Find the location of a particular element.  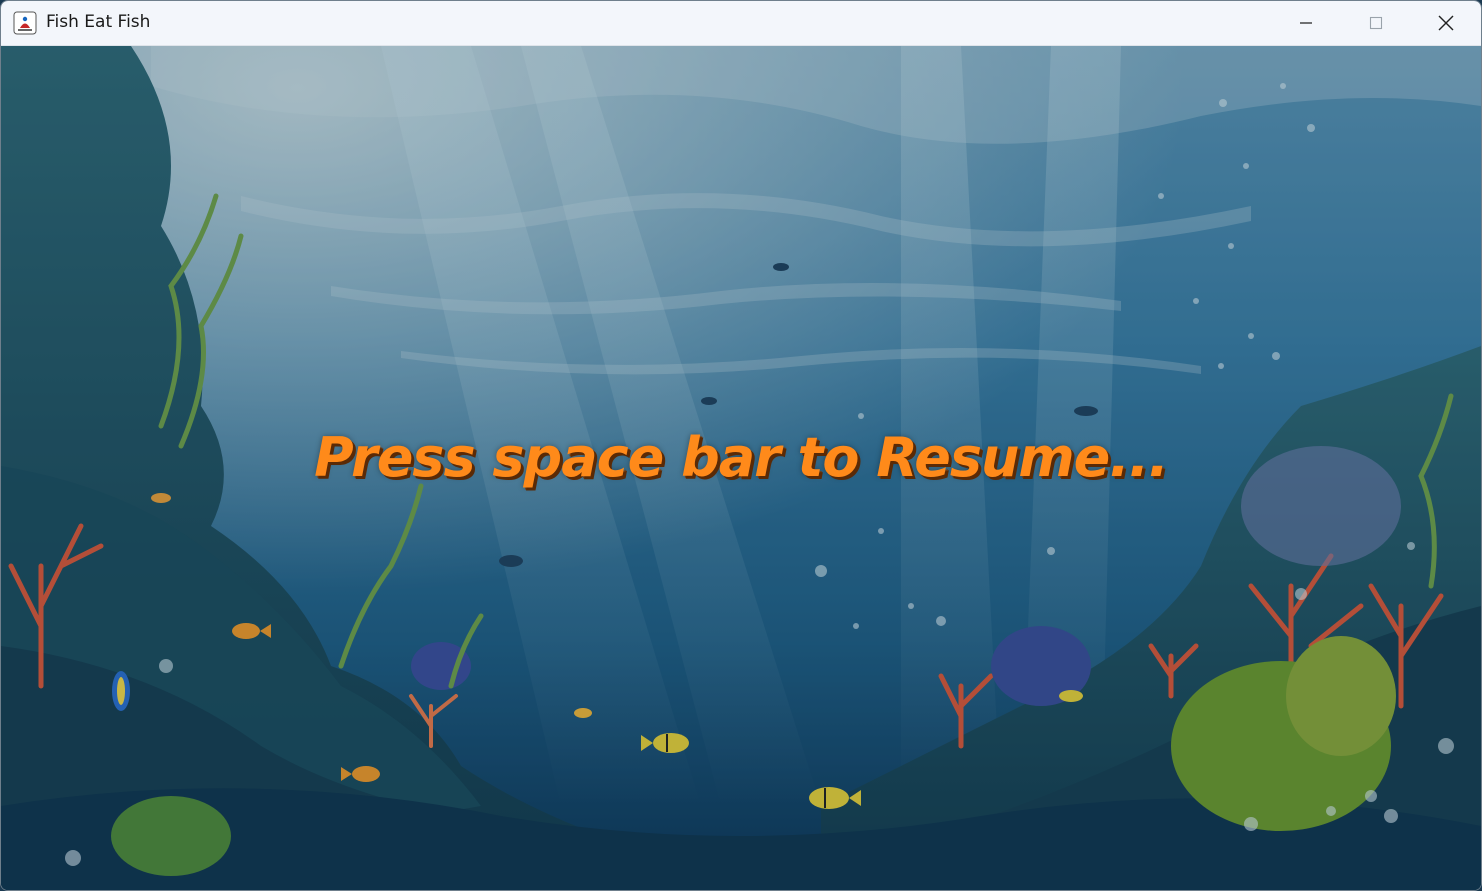

title-bar: Fish Eat Fish is located at coordinates (741, 23).